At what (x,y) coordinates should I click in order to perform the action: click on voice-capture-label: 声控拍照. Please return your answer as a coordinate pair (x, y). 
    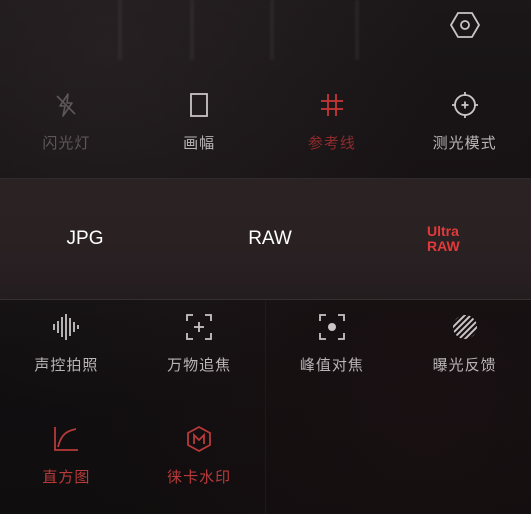
    Looking at the image, I should click on (66, 365).